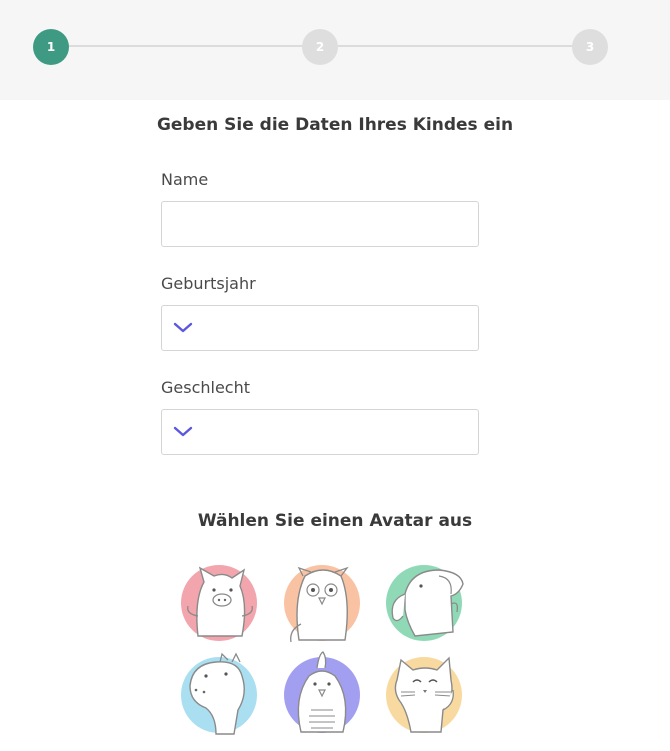 Image resolution: width=670 pixels, height=751 pixels. Describe the element at coordinates (335, 521) in the screenshot. I see `avatar-section-title: Wählen Sie einen Avatar aus` at that location.